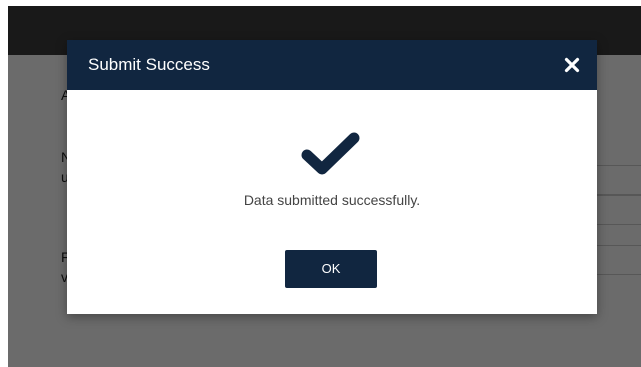 The width and height of the screenshot is (641, 367). Describe the element at coordinates (331, 154) in the screenshot. I see `checkmark-icon` at that location.